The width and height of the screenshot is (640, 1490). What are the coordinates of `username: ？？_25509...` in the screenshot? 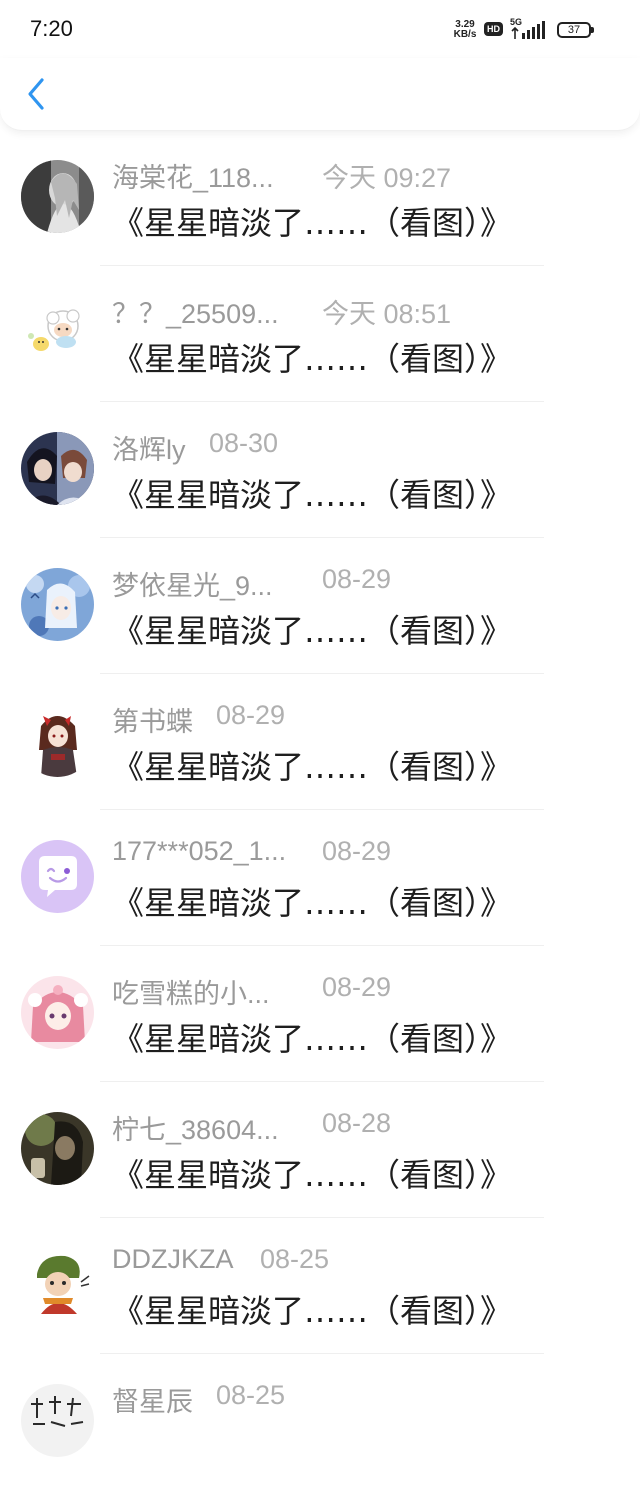 It's located at (195, 311).